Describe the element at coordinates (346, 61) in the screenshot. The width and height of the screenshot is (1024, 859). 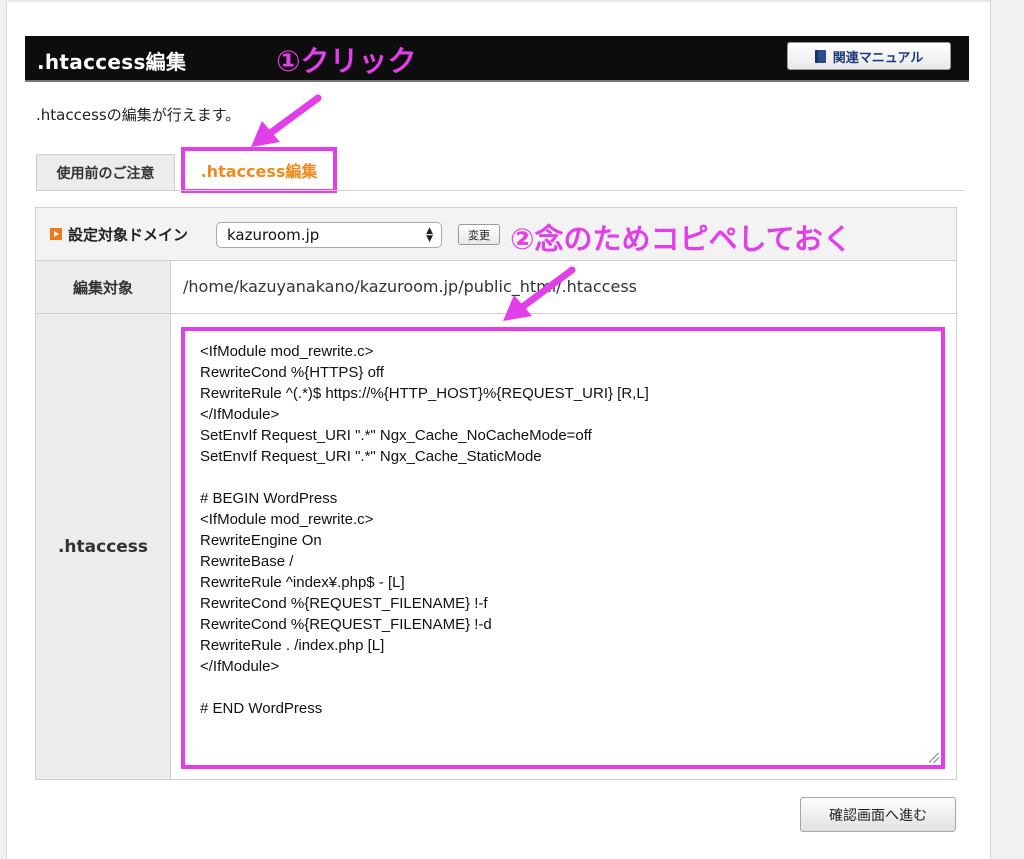
I see `annotation-step1: ①クリック` at that location.